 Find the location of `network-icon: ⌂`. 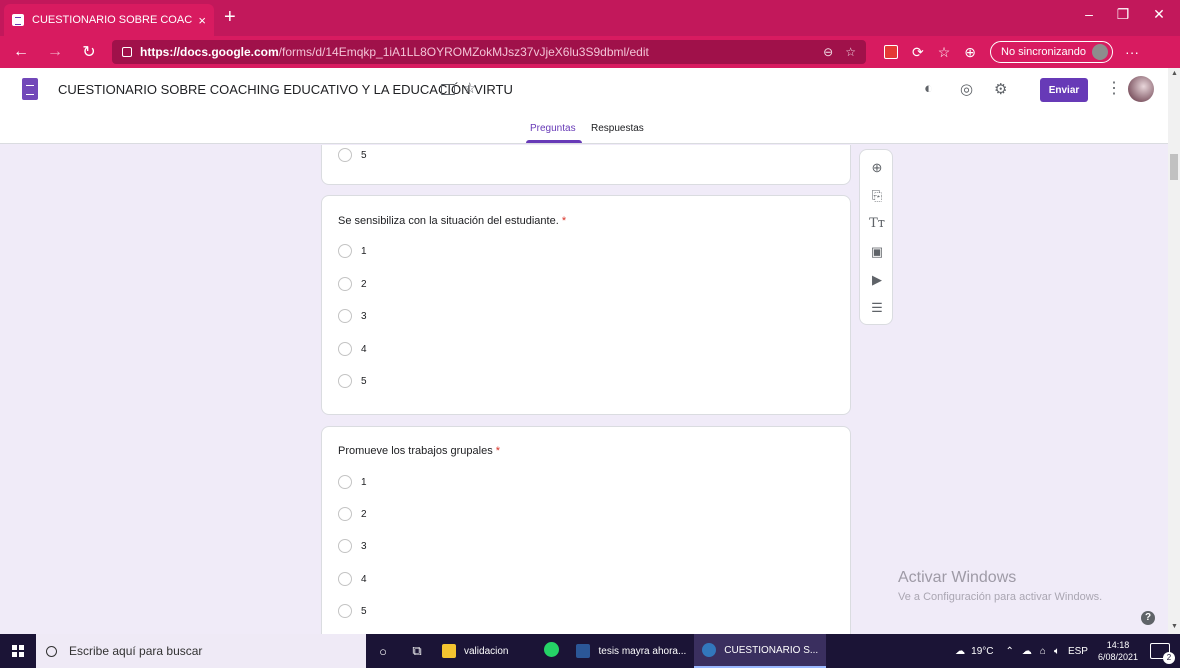

network-icon: ⌂ is located at coordinates (1043, 651).